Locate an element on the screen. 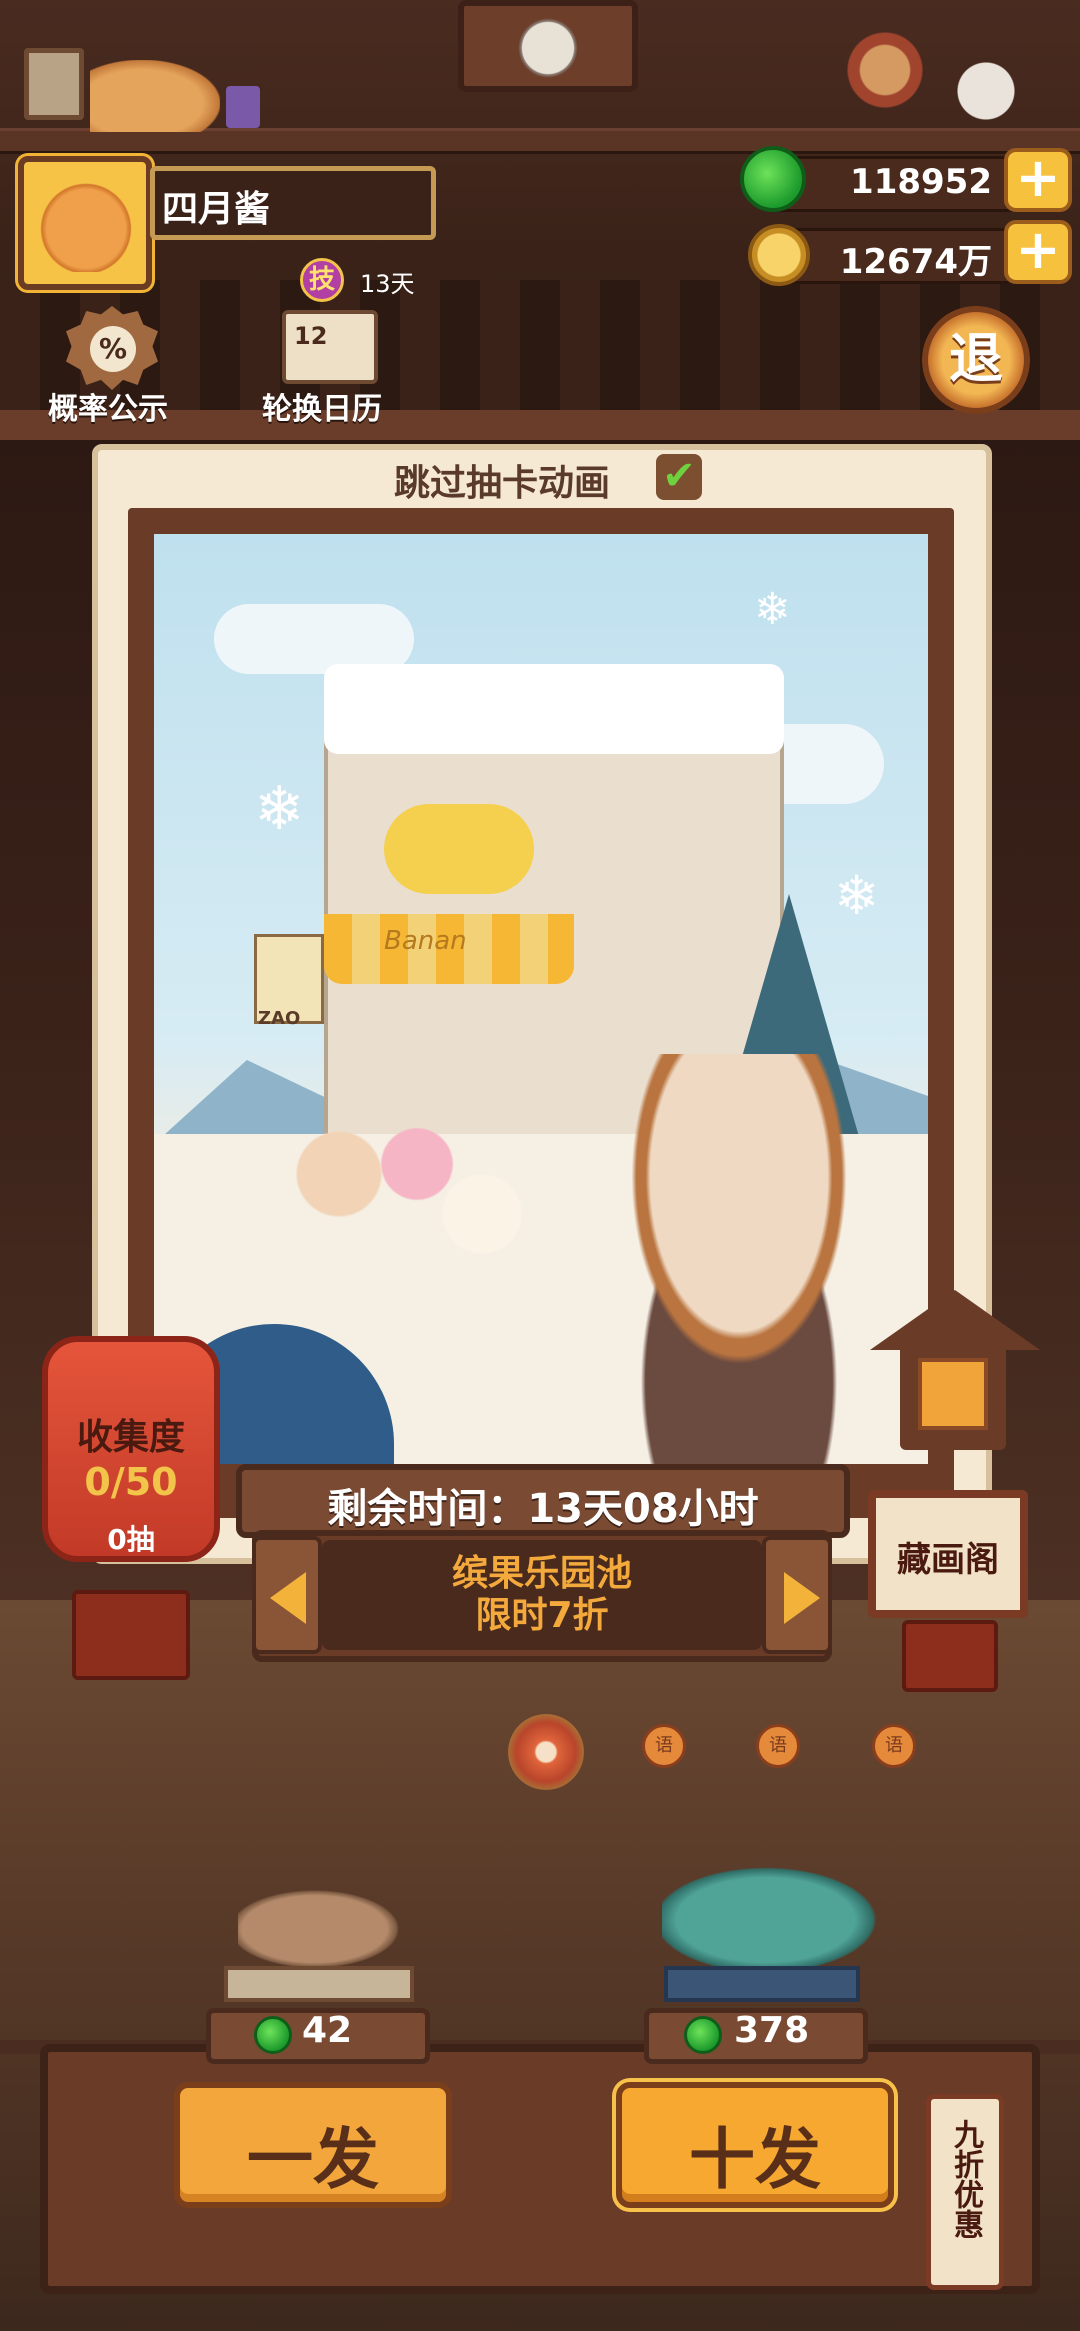  ten-draw-button: 十发 is located at coordinates (755, 2145).